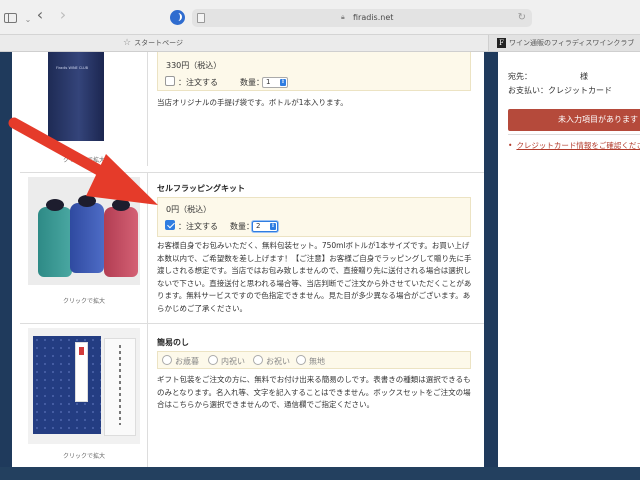 Image resolution: width=640 pixels, height=480 pixels. I want to click on tab-start-page: ☆ スタートページ, so click(244, 43).